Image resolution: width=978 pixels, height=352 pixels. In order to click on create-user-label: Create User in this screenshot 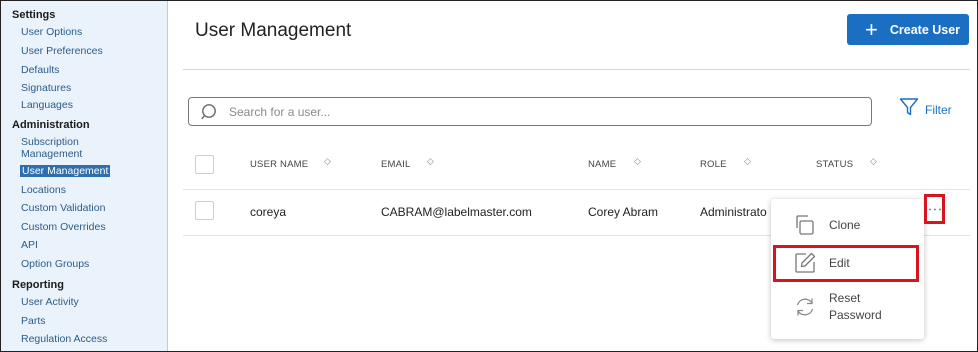, I will do `click(925, 29)`.